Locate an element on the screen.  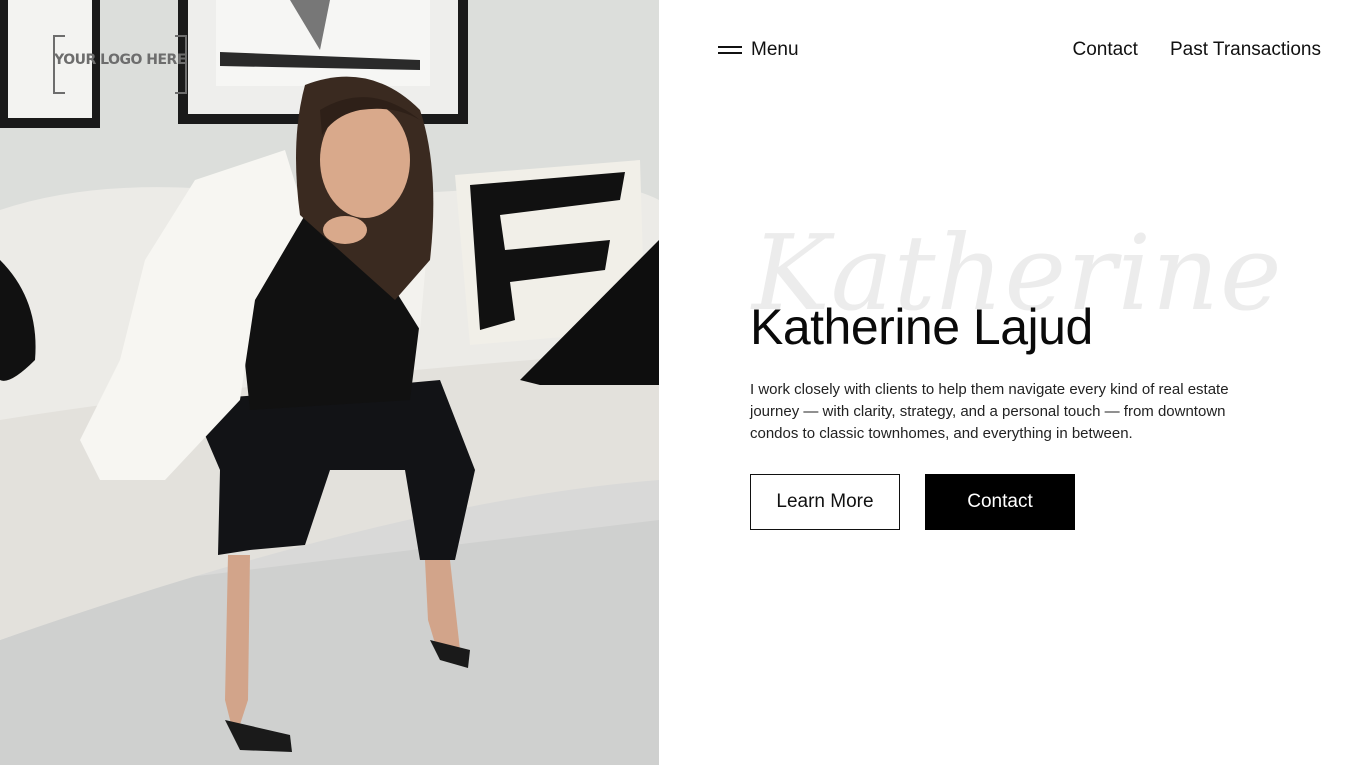
nav-link-past-transactions: Past Transactions is located at coordinates (1245, 50).